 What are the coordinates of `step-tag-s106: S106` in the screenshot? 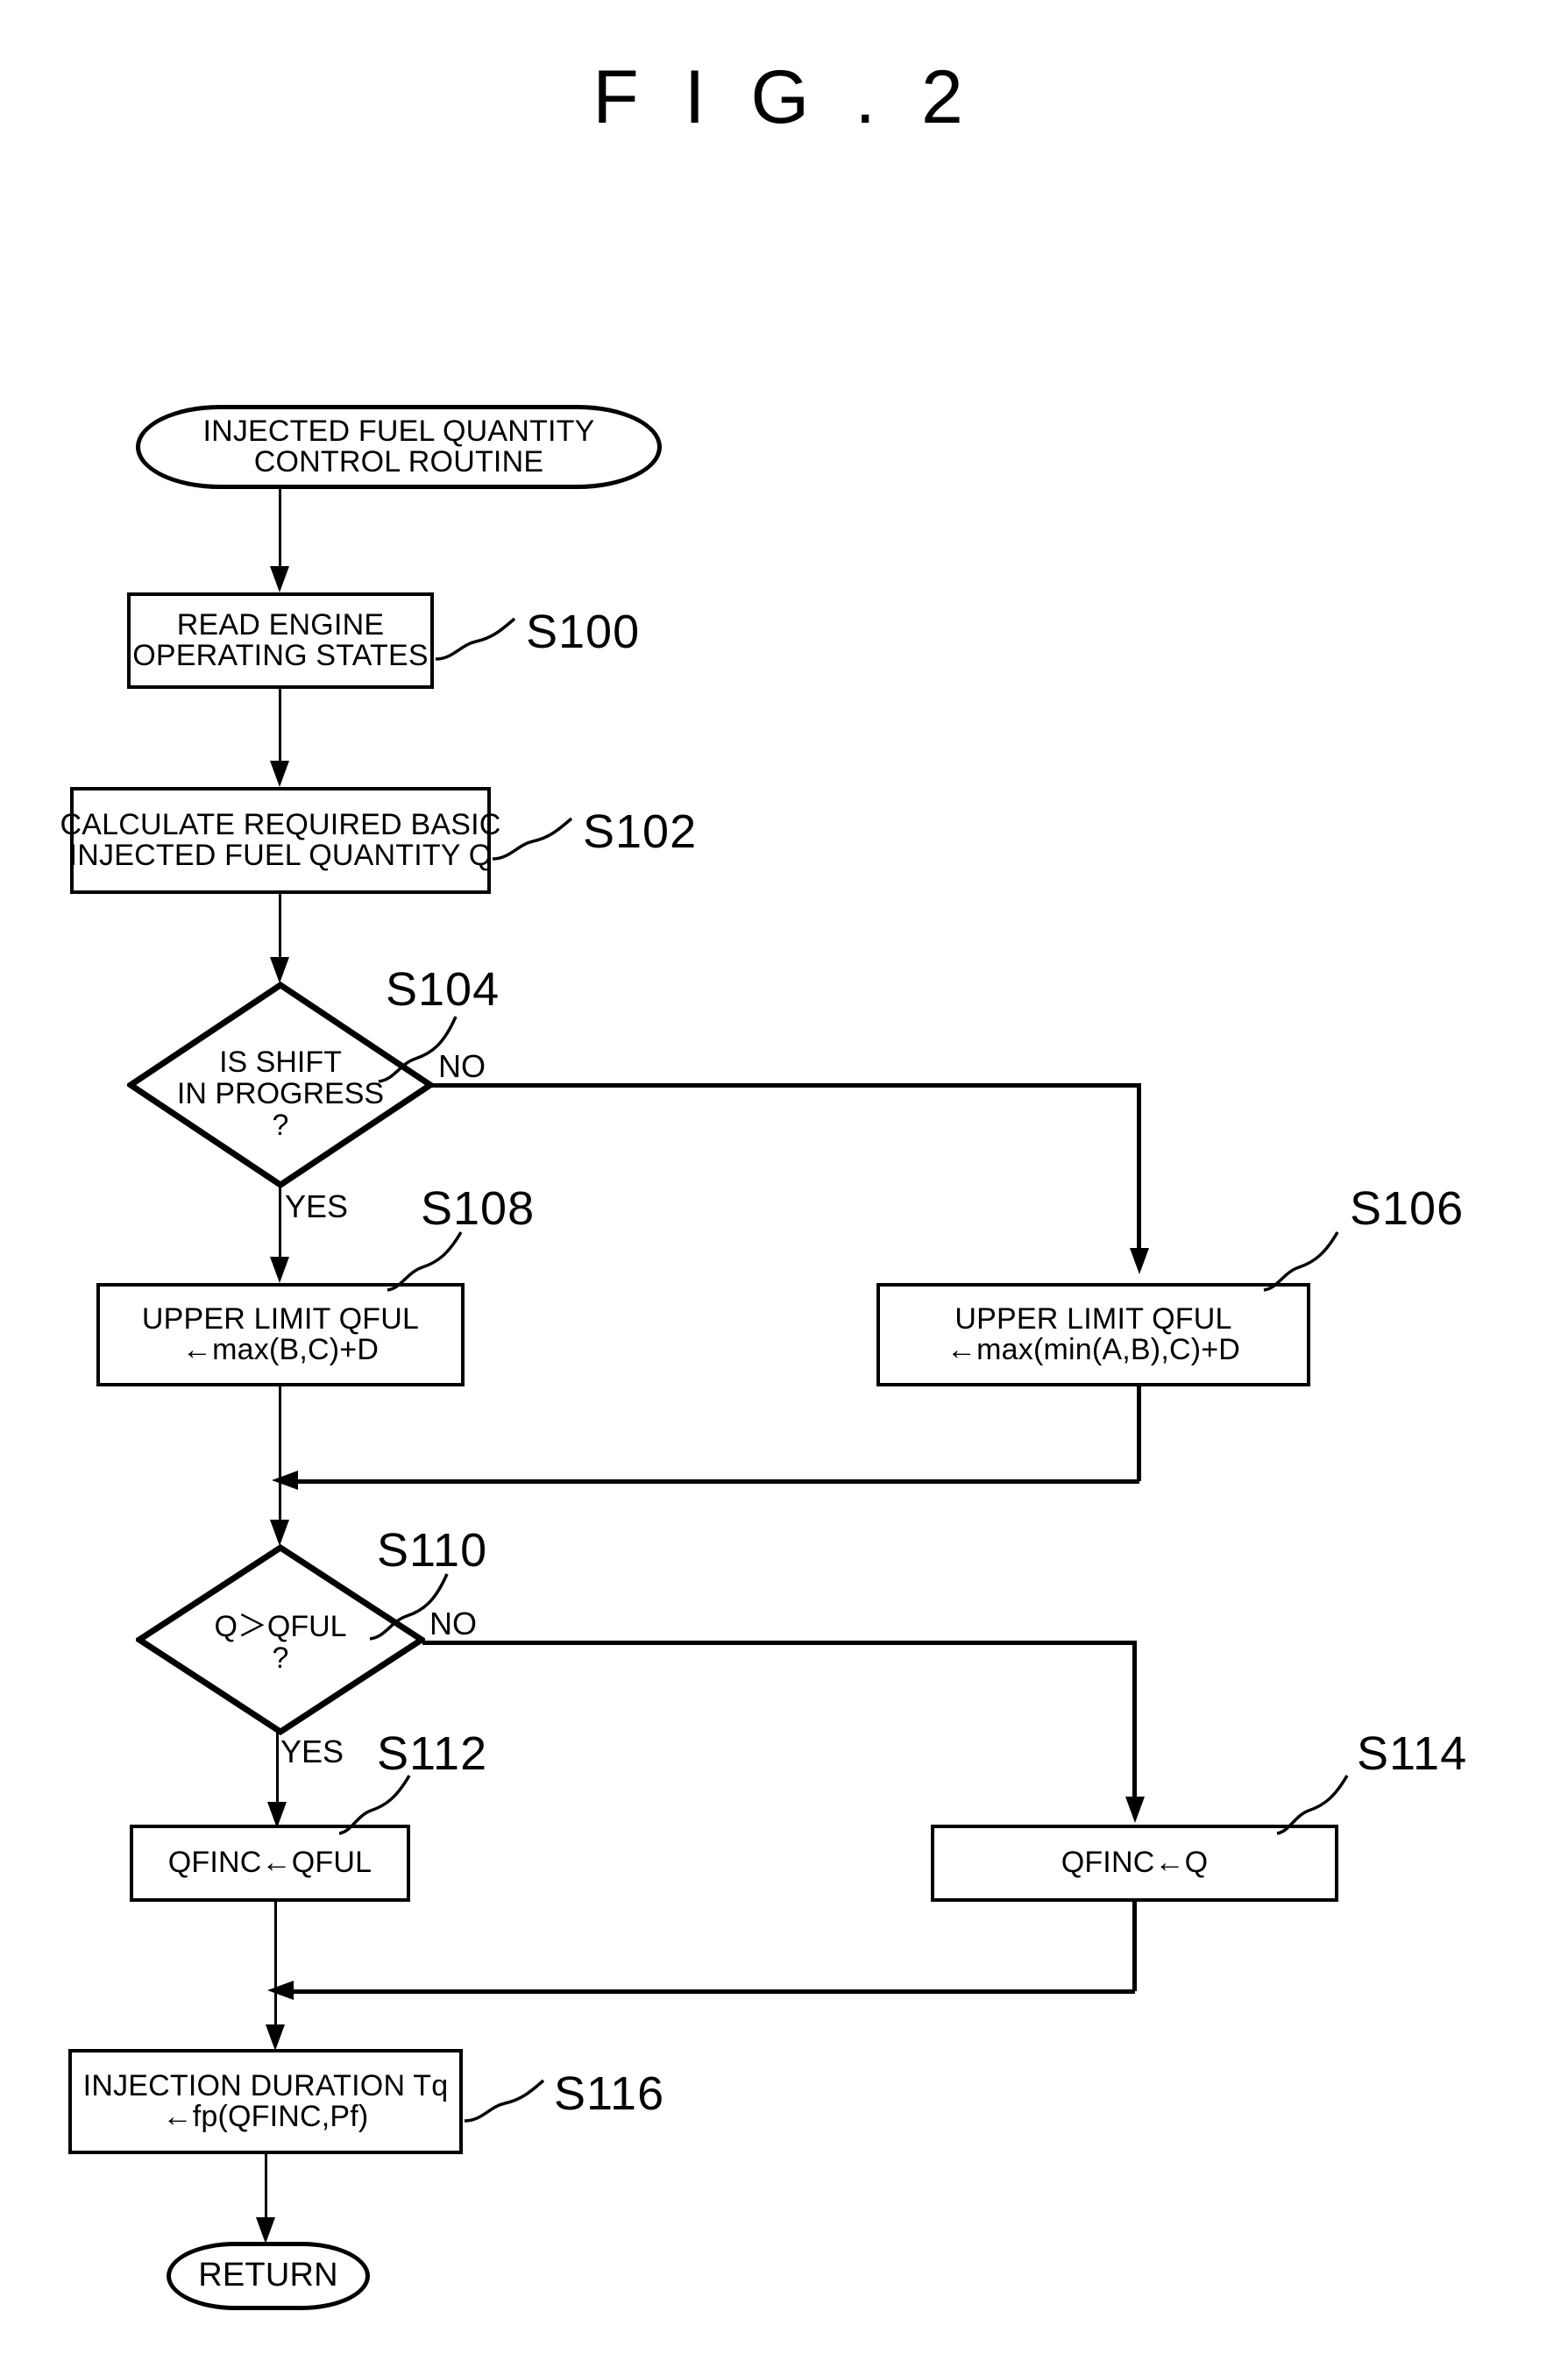 It's located at (1407, 1209).